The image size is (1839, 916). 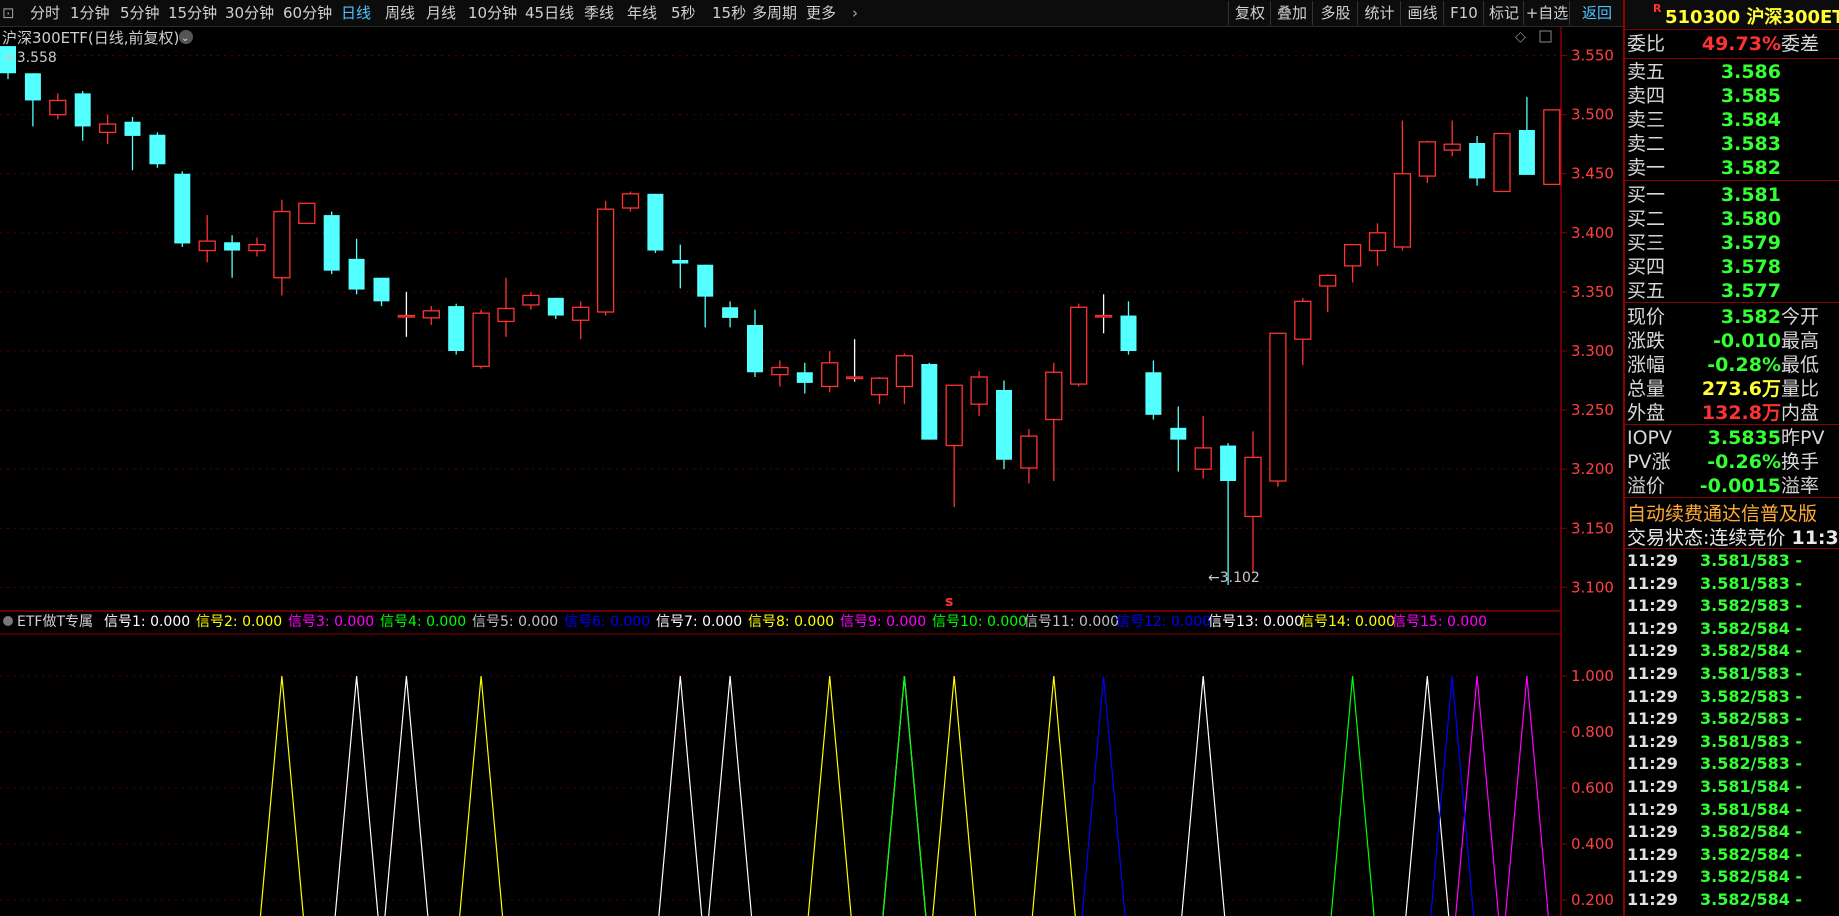 I want to click on toolbar-action-7: +自选, so click(x=1546, y=13).